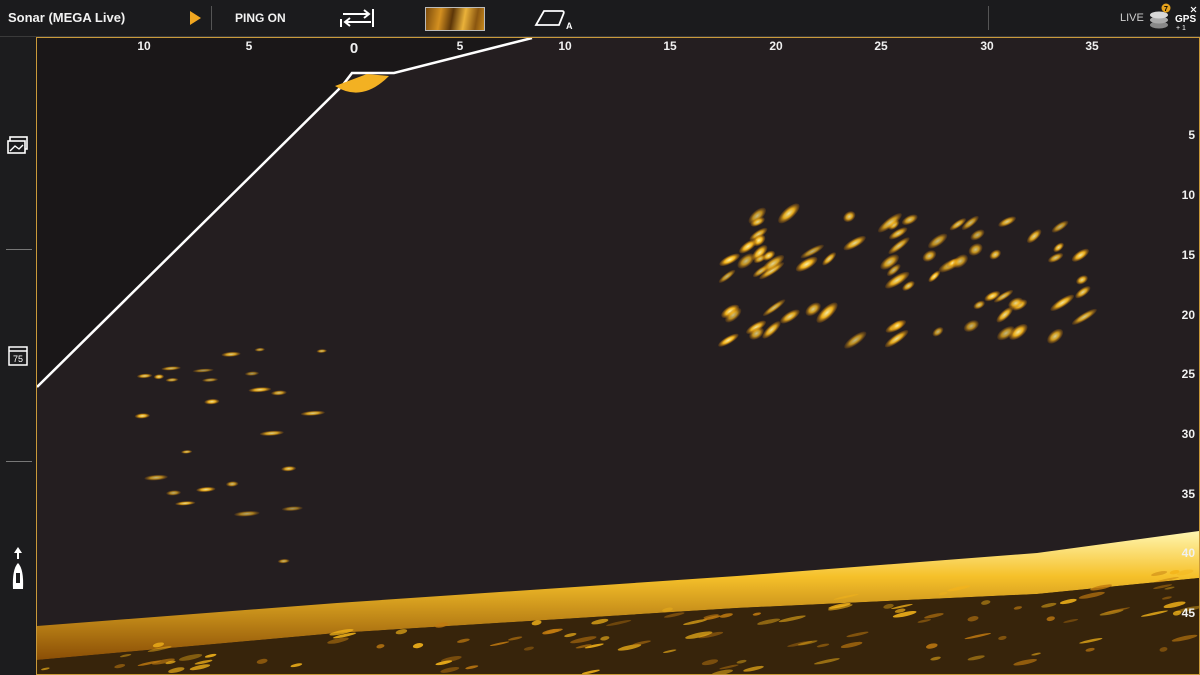  Describe the element at coordinates (1188, 613) in the screenshot. I see `depth-label: 45` at that location.